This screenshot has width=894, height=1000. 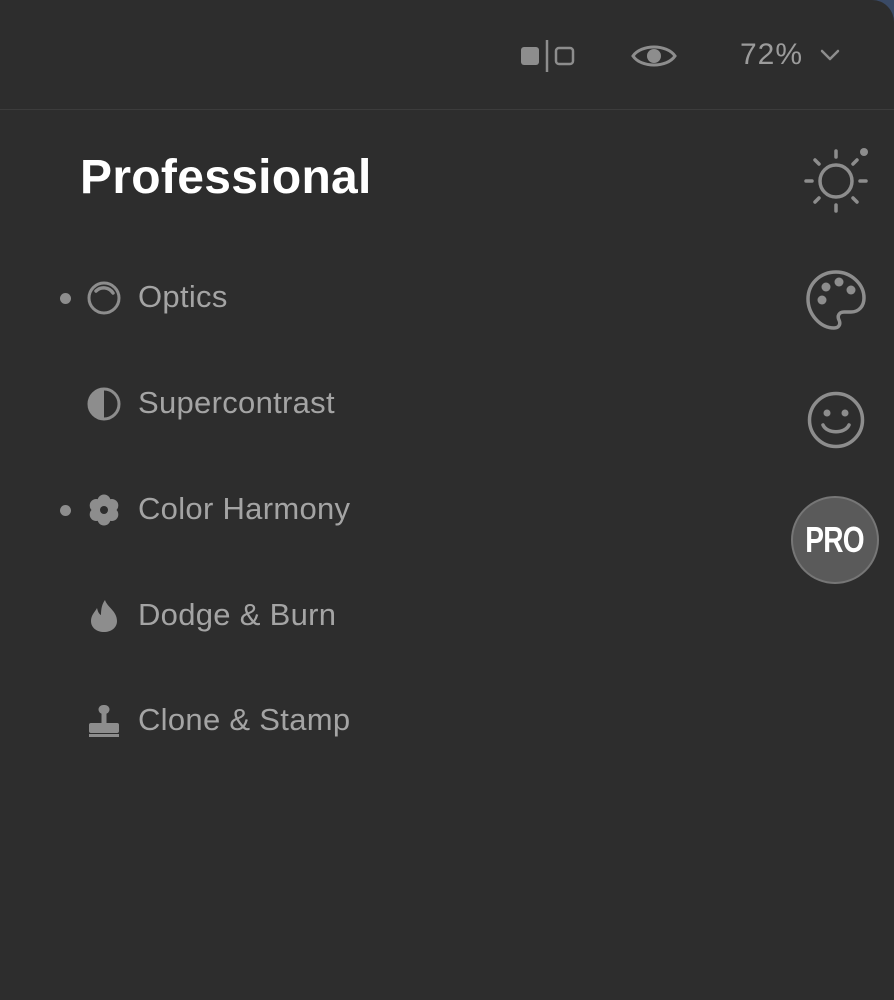 I want to click on tab-essentials, so click(x=836, y=180).